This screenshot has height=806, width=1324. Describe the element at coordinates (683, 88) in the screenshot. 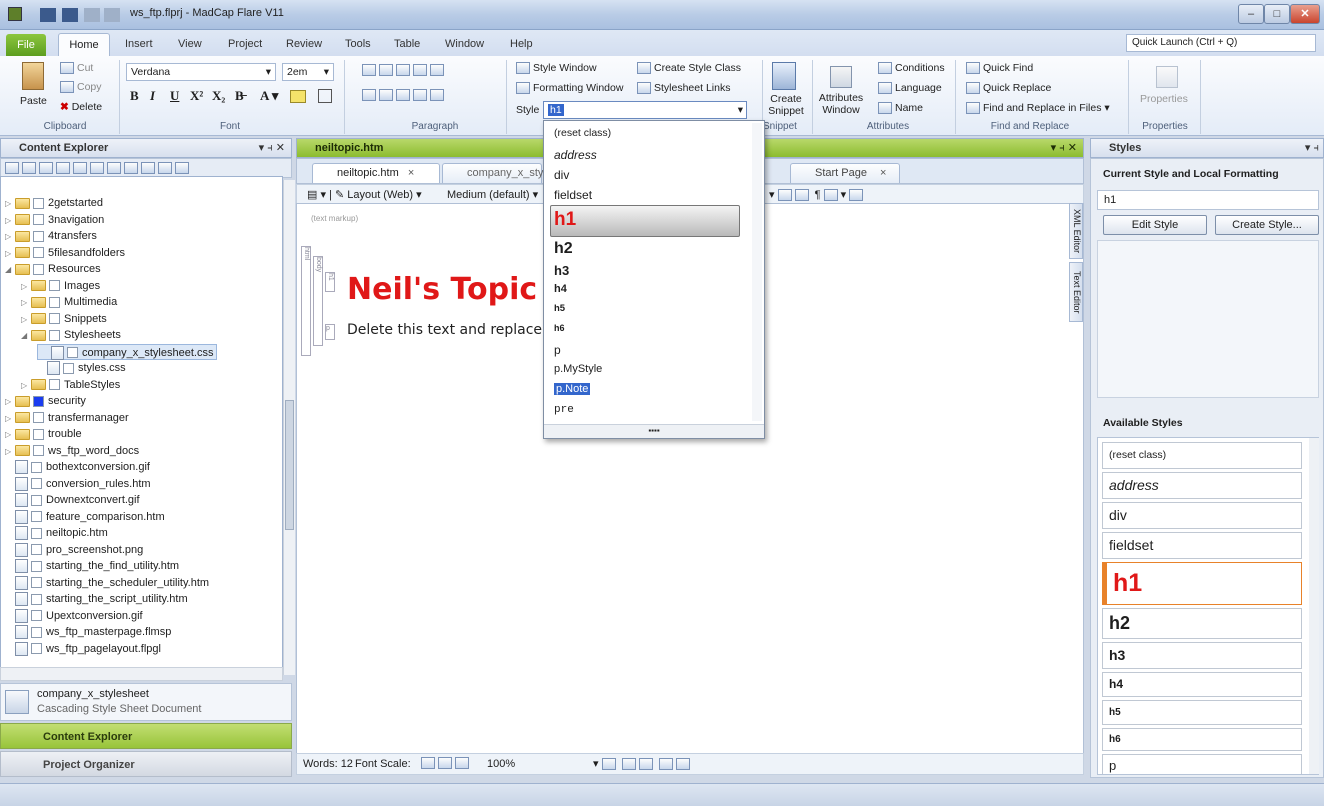

I see `stylesheet-links-button: Stylesheet Links` at that location.